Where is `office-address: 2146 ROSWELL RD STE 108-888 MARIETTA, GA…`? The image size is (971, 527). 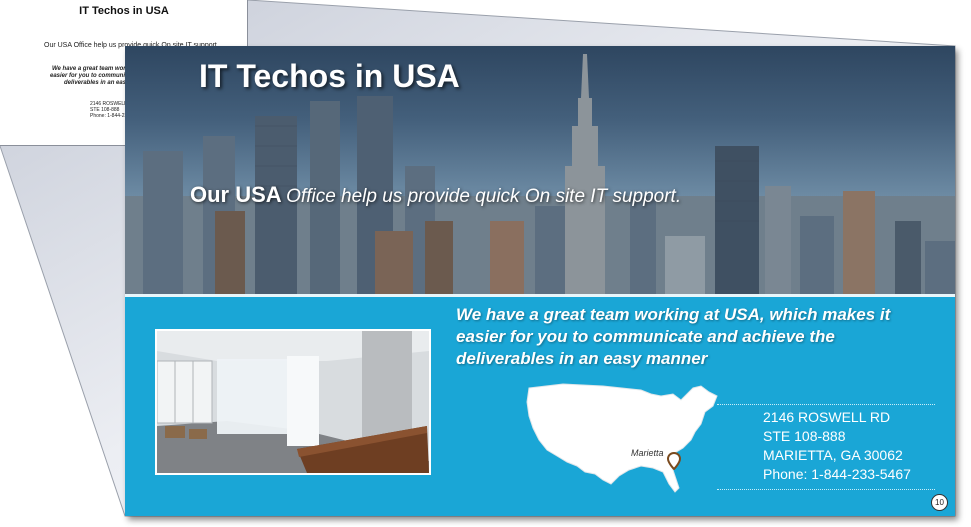 office-address: 2146 ROSWELL RD STE 108-888 MARIETTA, GA… is located at coordinates (826, 447).